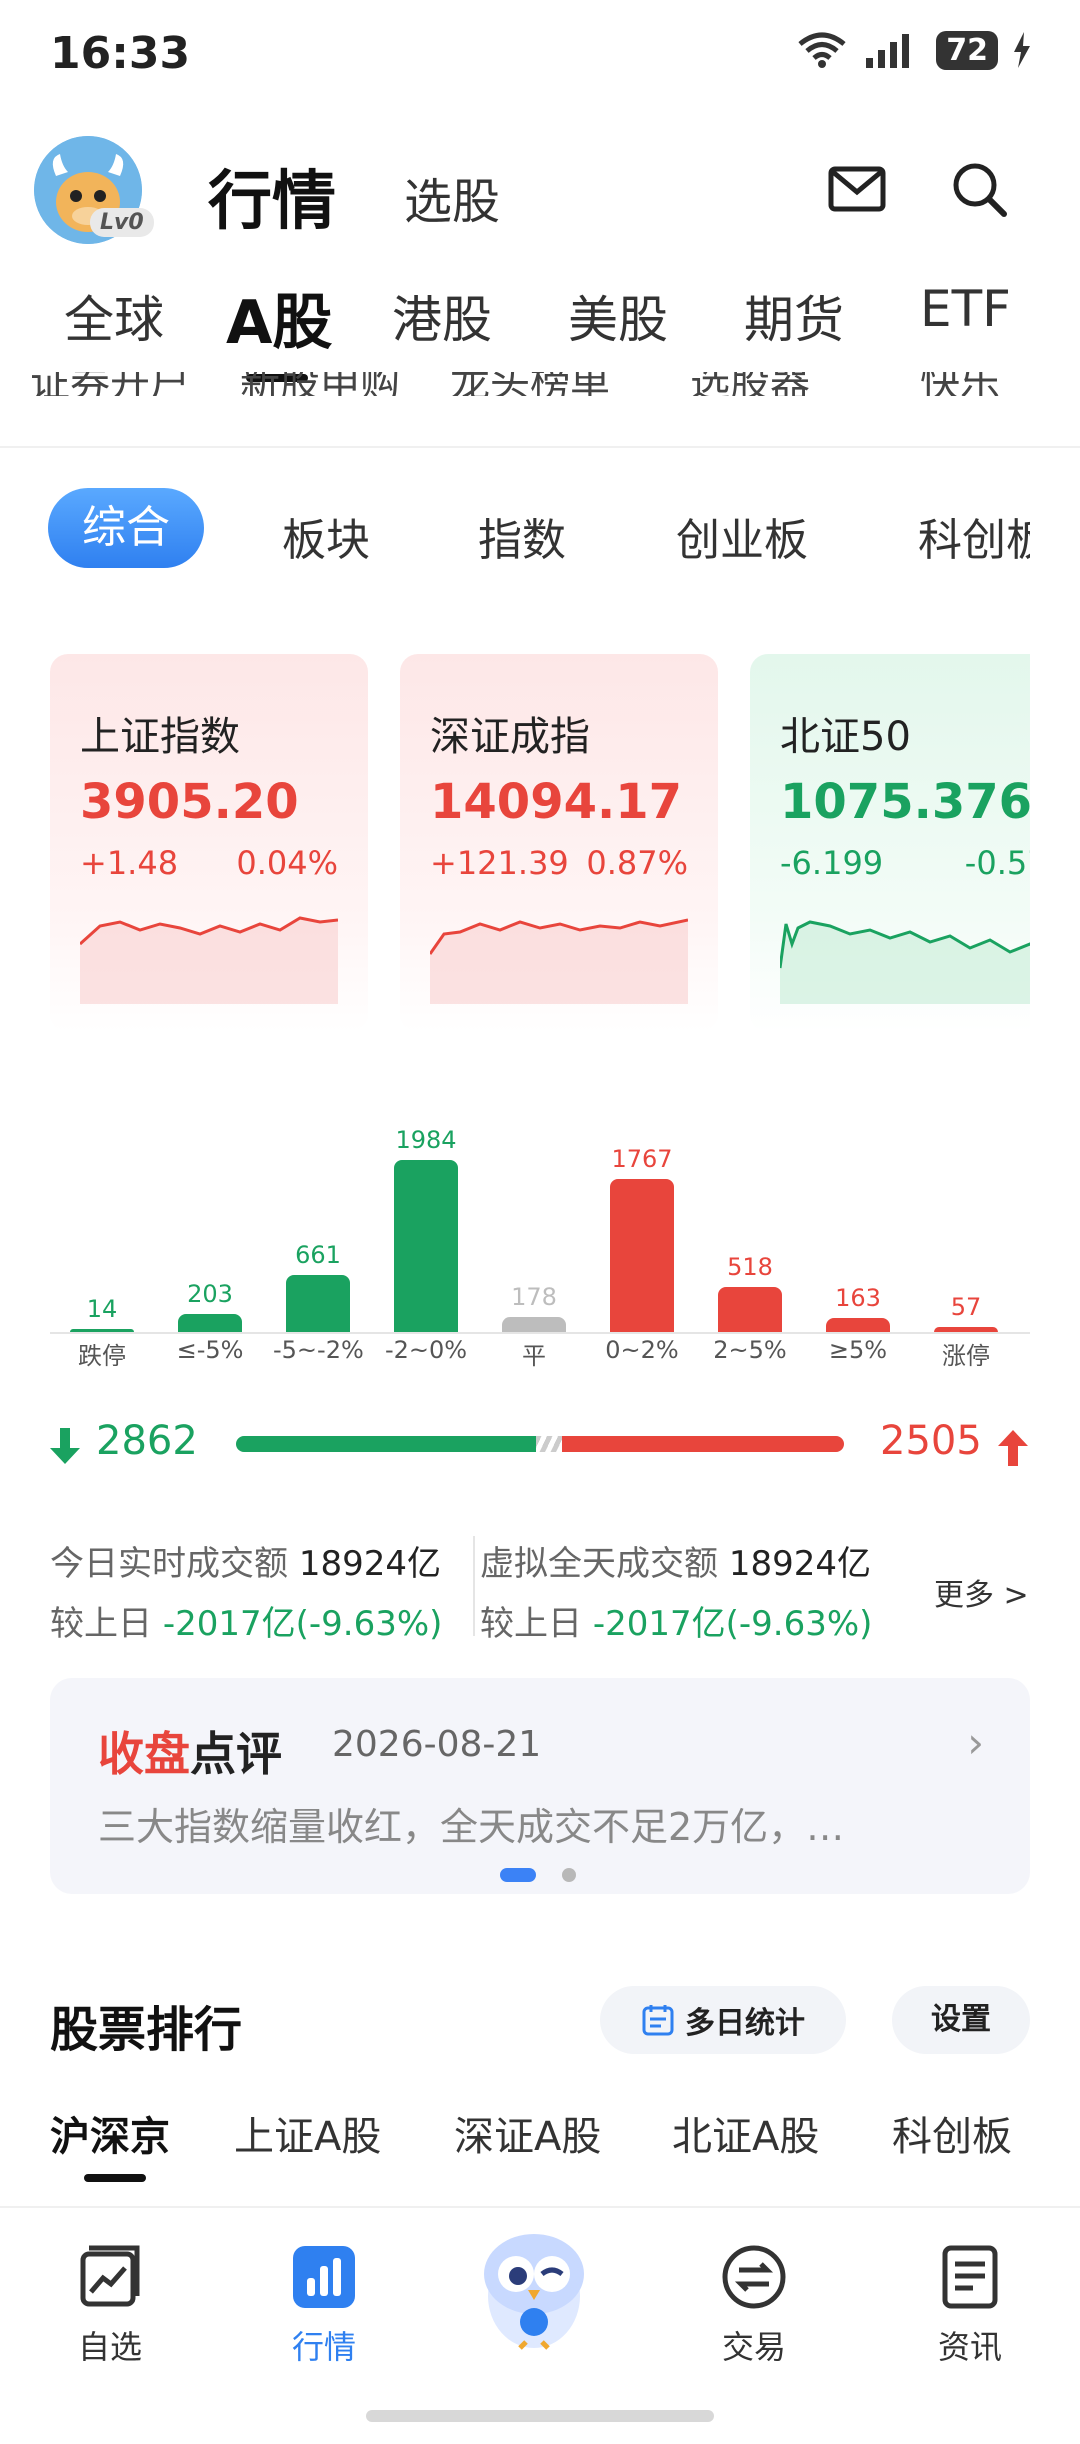  Describe the element at coordinates (110, 2133) in the screenshot. I see `rank-tab-all: 沪深京` at that location.